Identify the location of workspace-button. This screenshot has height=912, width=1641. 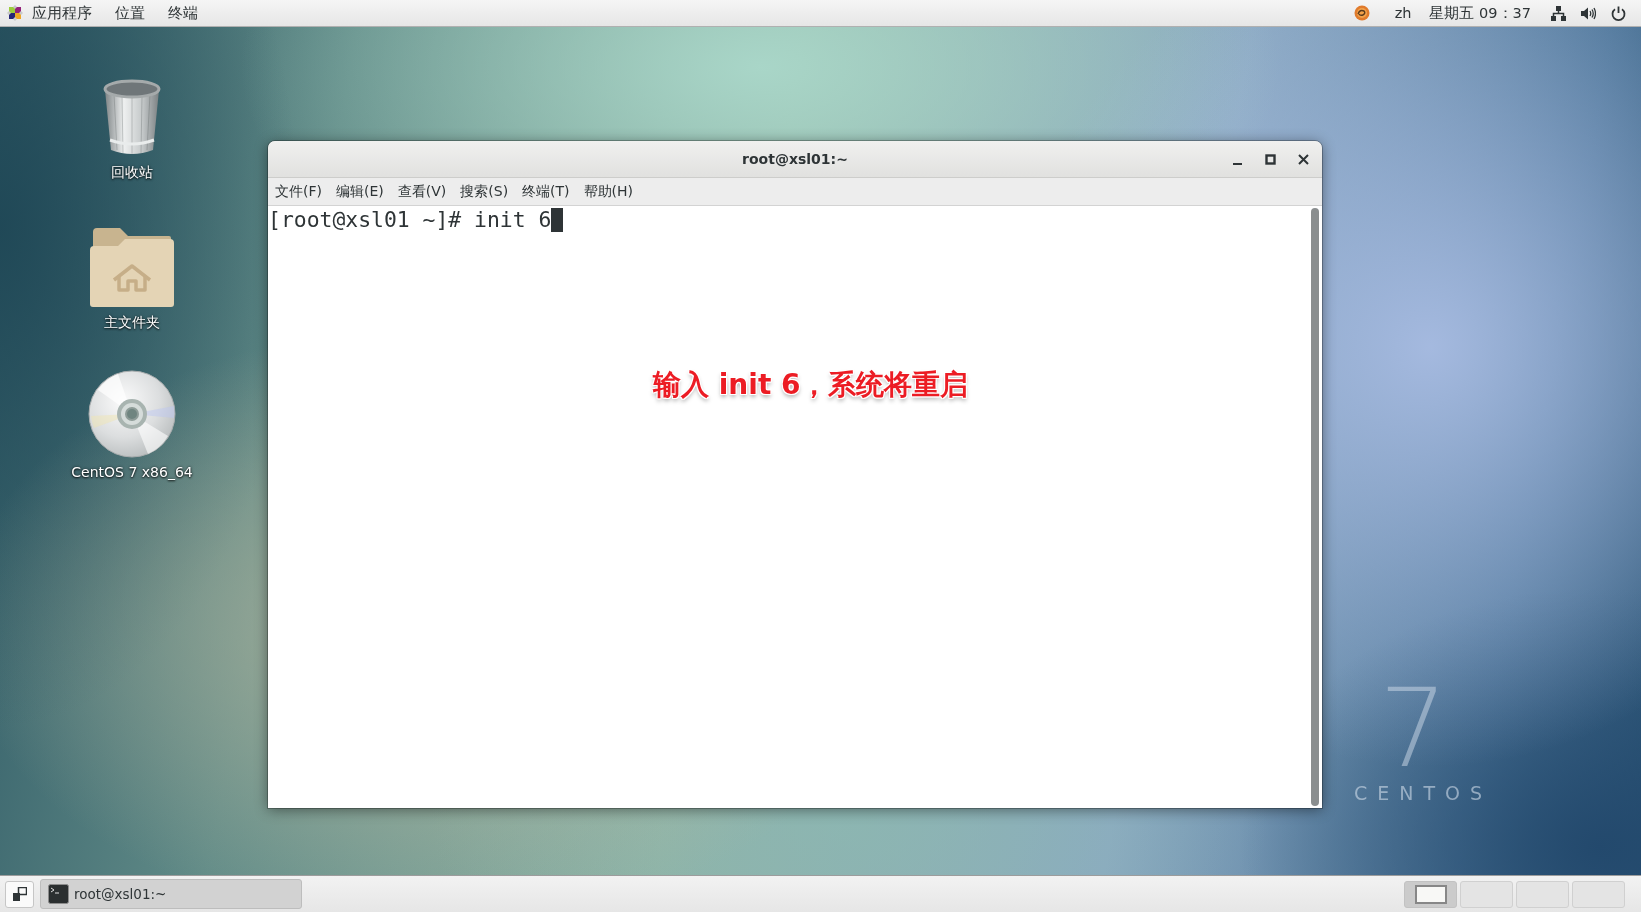
(1430, 894).